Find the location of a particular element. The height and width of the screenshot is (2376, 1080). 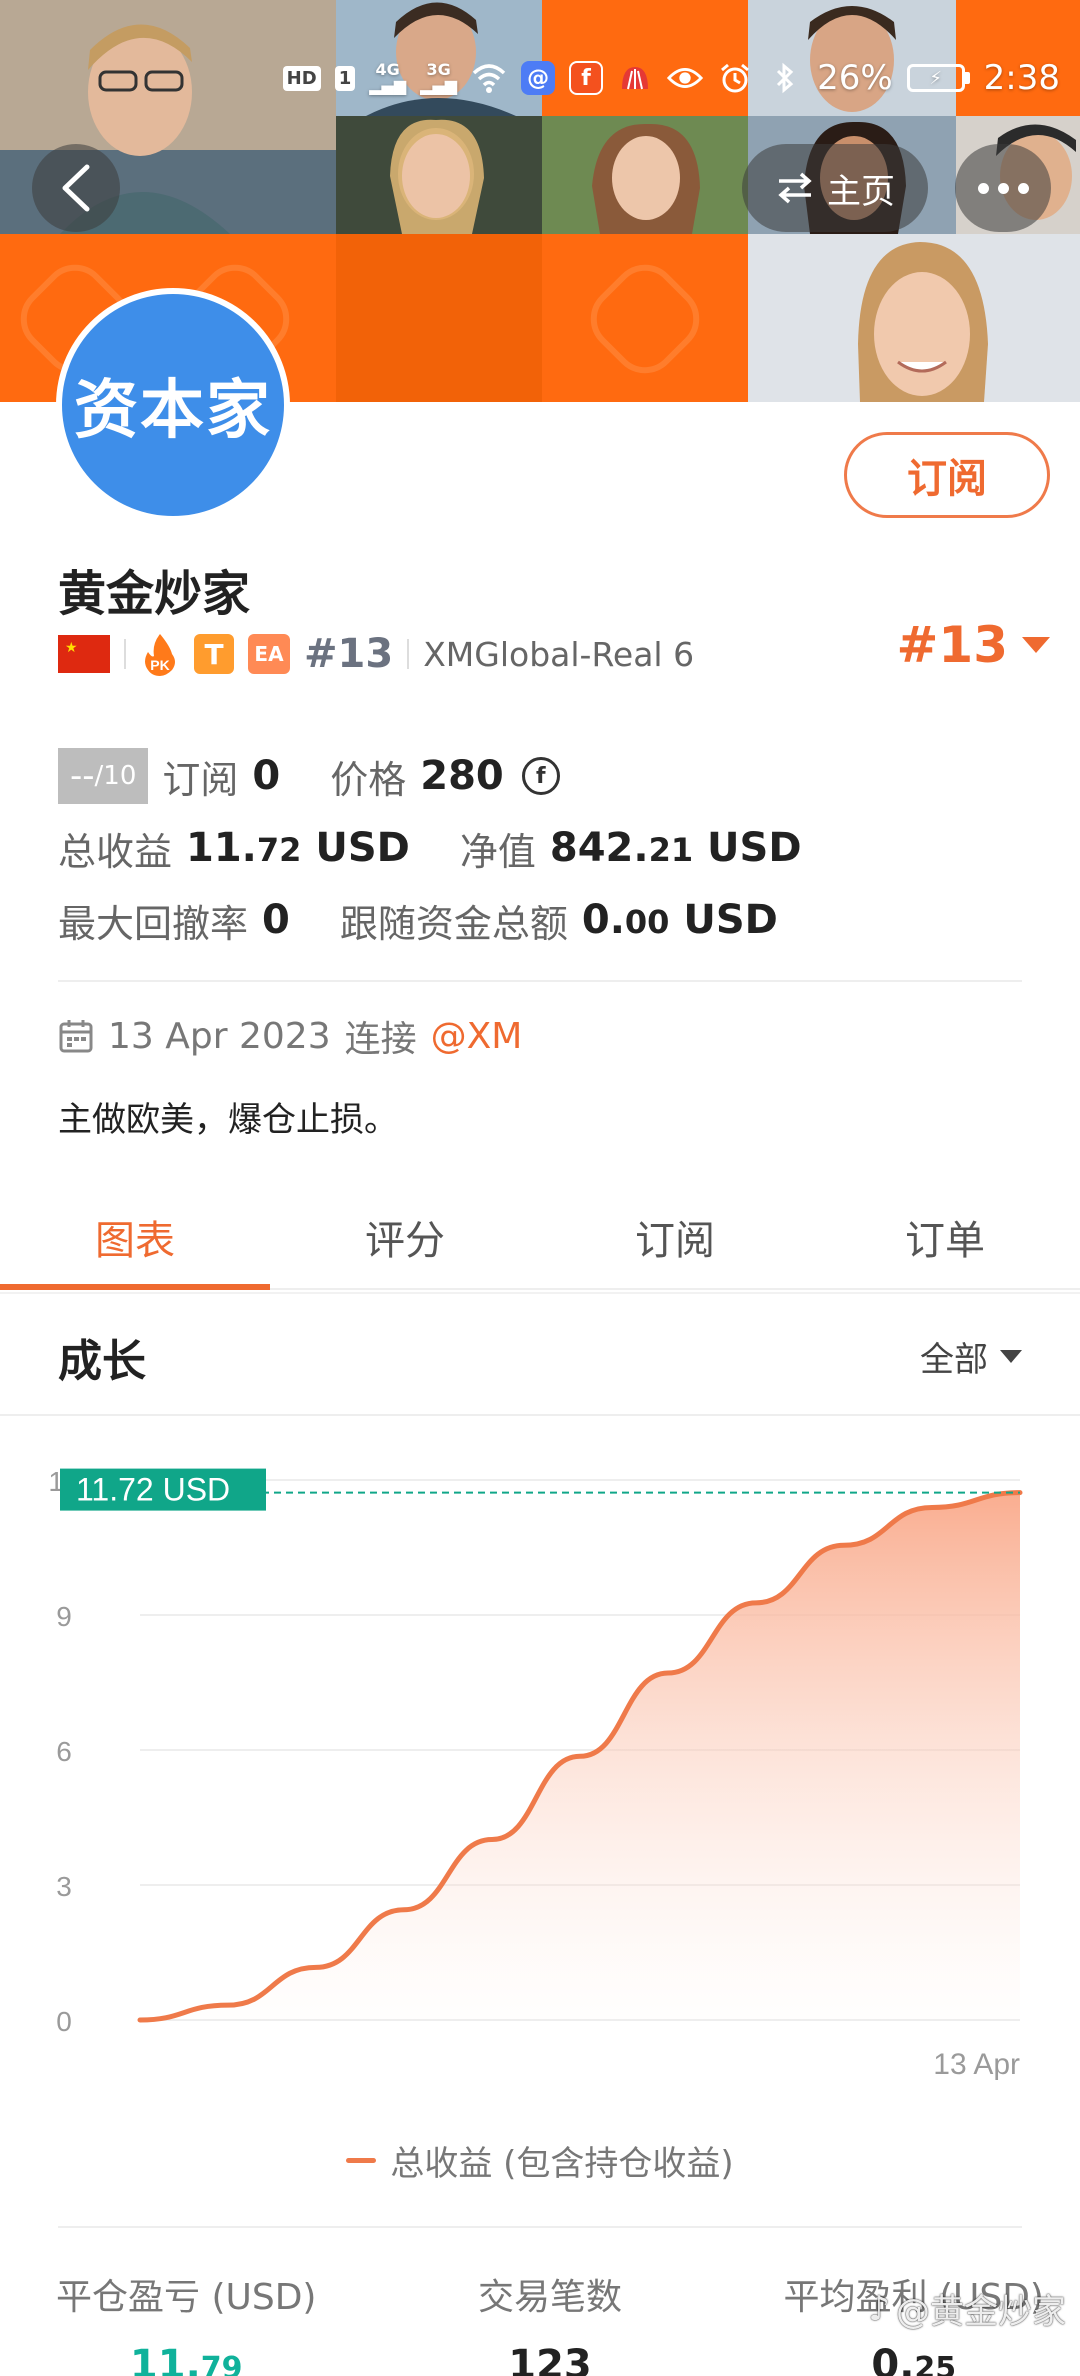

profit-value: 11.72 USD is located at coordinates (298, 848).